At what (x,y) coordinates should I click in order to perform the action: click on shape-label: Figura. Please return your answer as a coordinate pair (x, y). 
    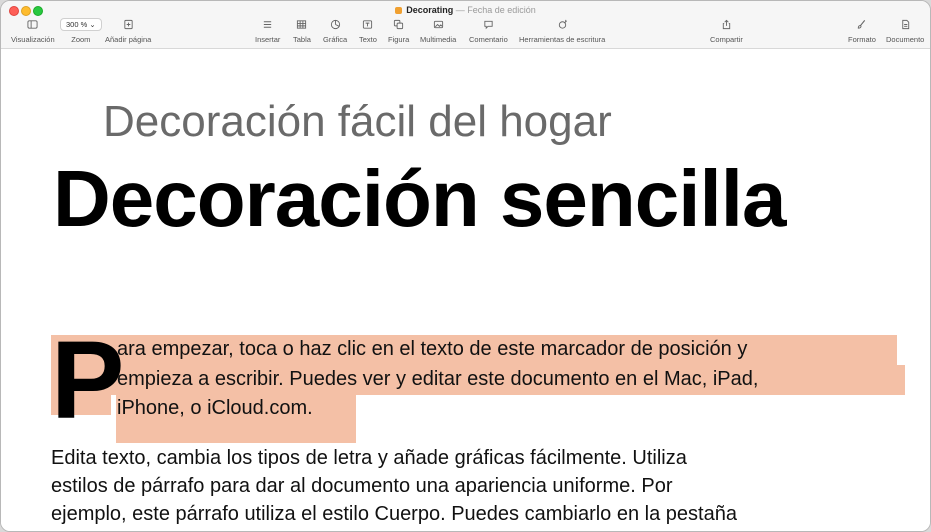
    Looking at the image, I should click on (399, 39).